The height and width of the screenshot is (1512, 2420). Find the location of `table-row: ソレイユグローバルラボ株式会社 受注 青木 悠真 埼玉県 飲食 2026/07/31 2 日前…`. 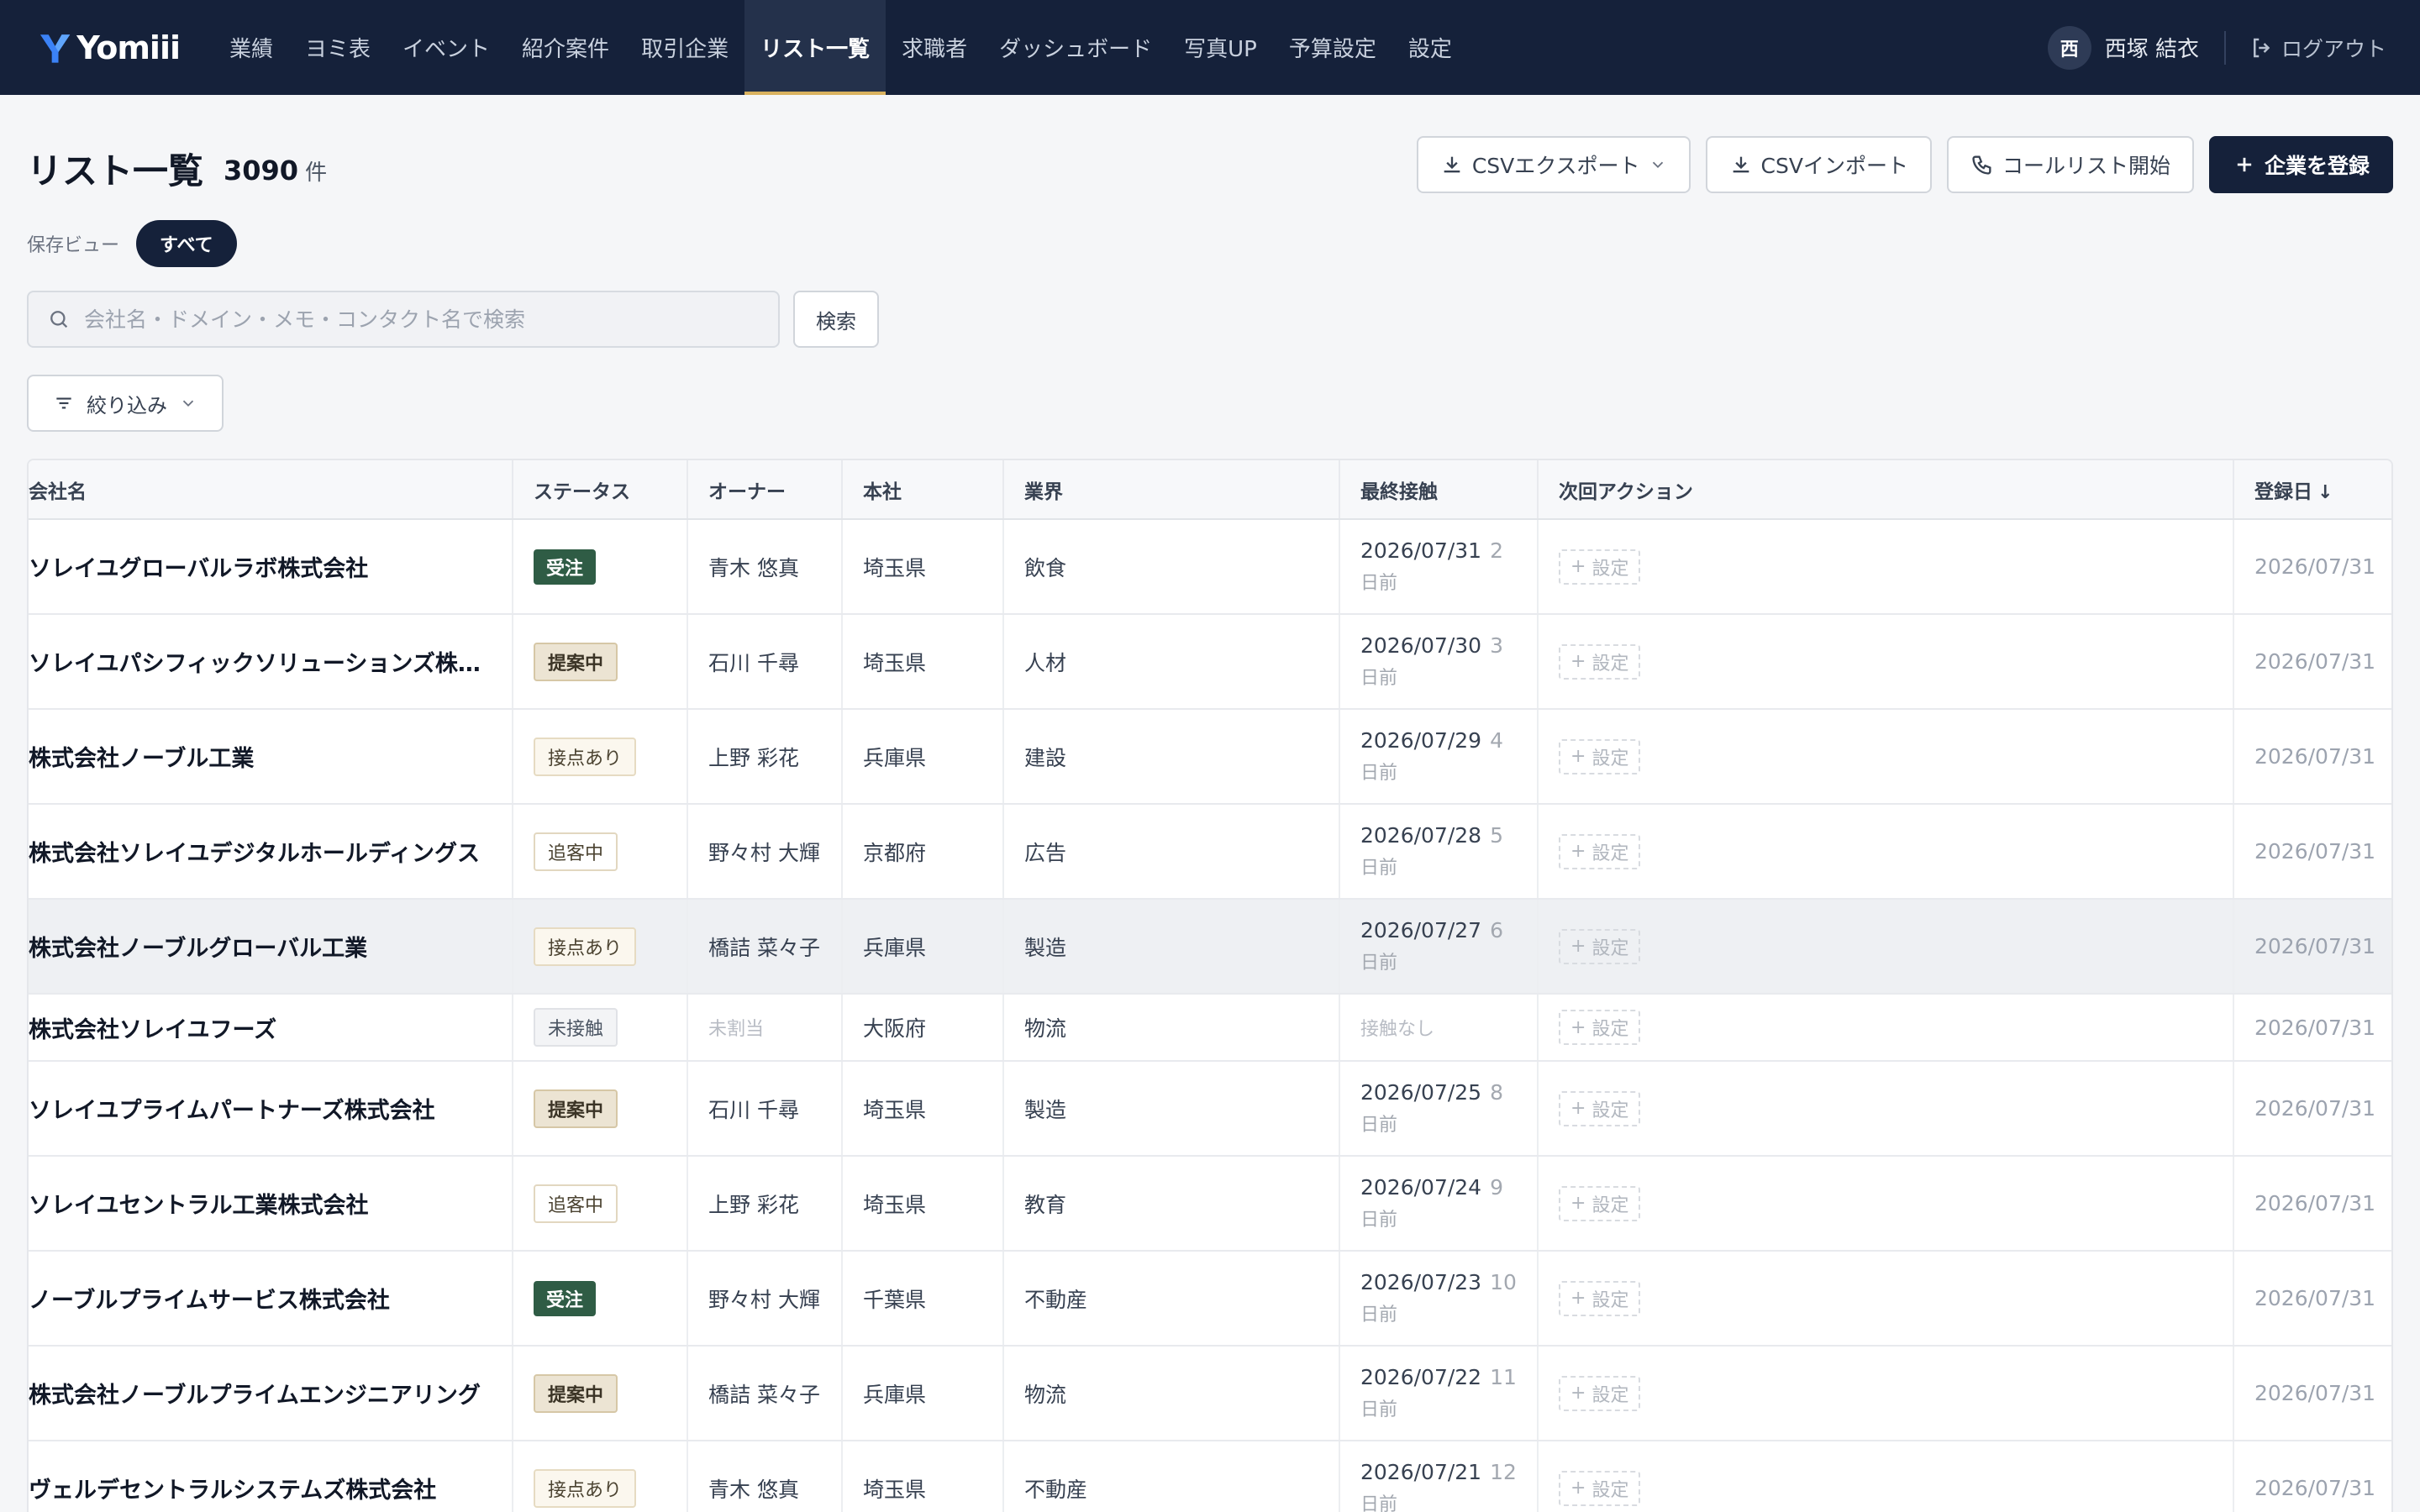

table-row: ソレイユグローバルラボ株式会社 受注 青木 悠真 埼玉県 飲食 2026/07/31 2 日前… is located at coordinates (1210, 567).